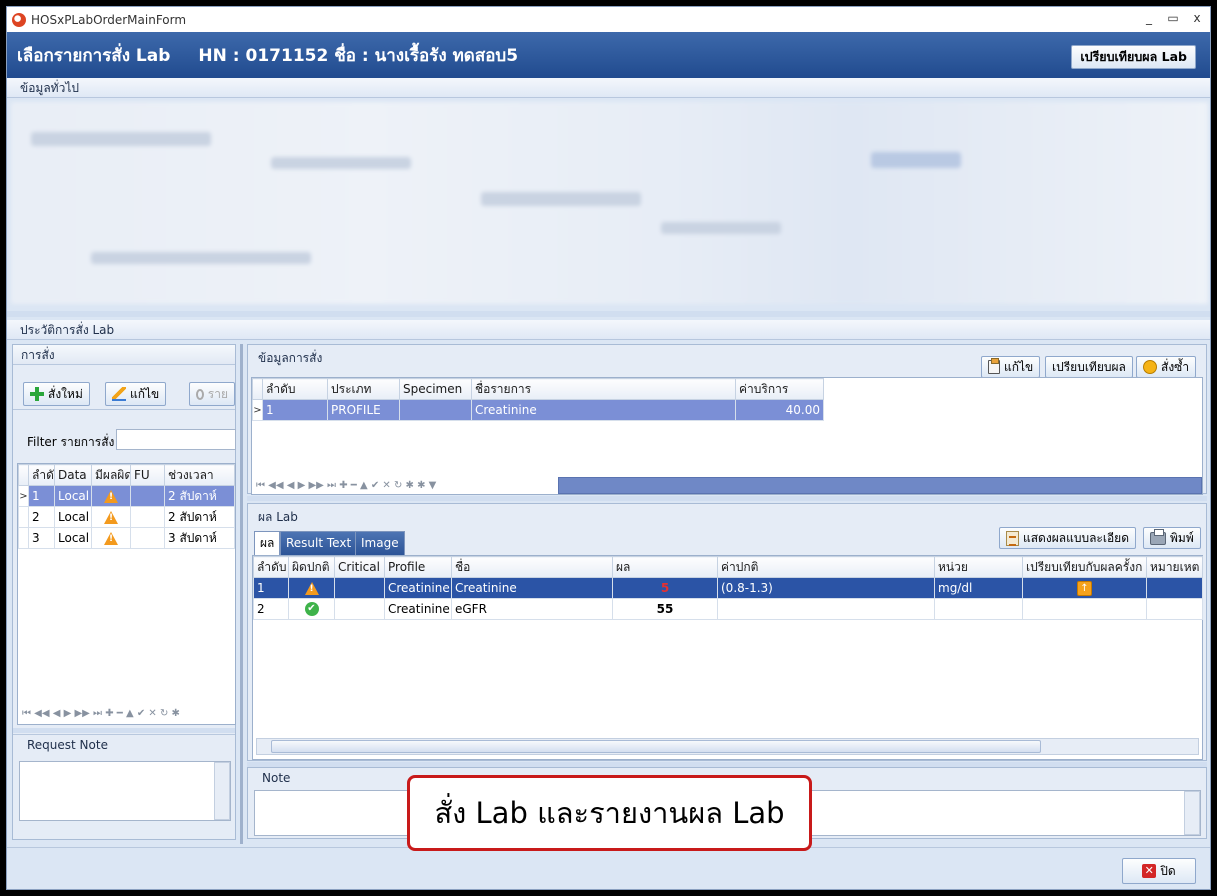 Image resolution: width=1217 pixels, height=896 pixels. Describe the element at coordinates (363, 389) in the screenshot. I see `order-col-type: ประเภท` at that location.